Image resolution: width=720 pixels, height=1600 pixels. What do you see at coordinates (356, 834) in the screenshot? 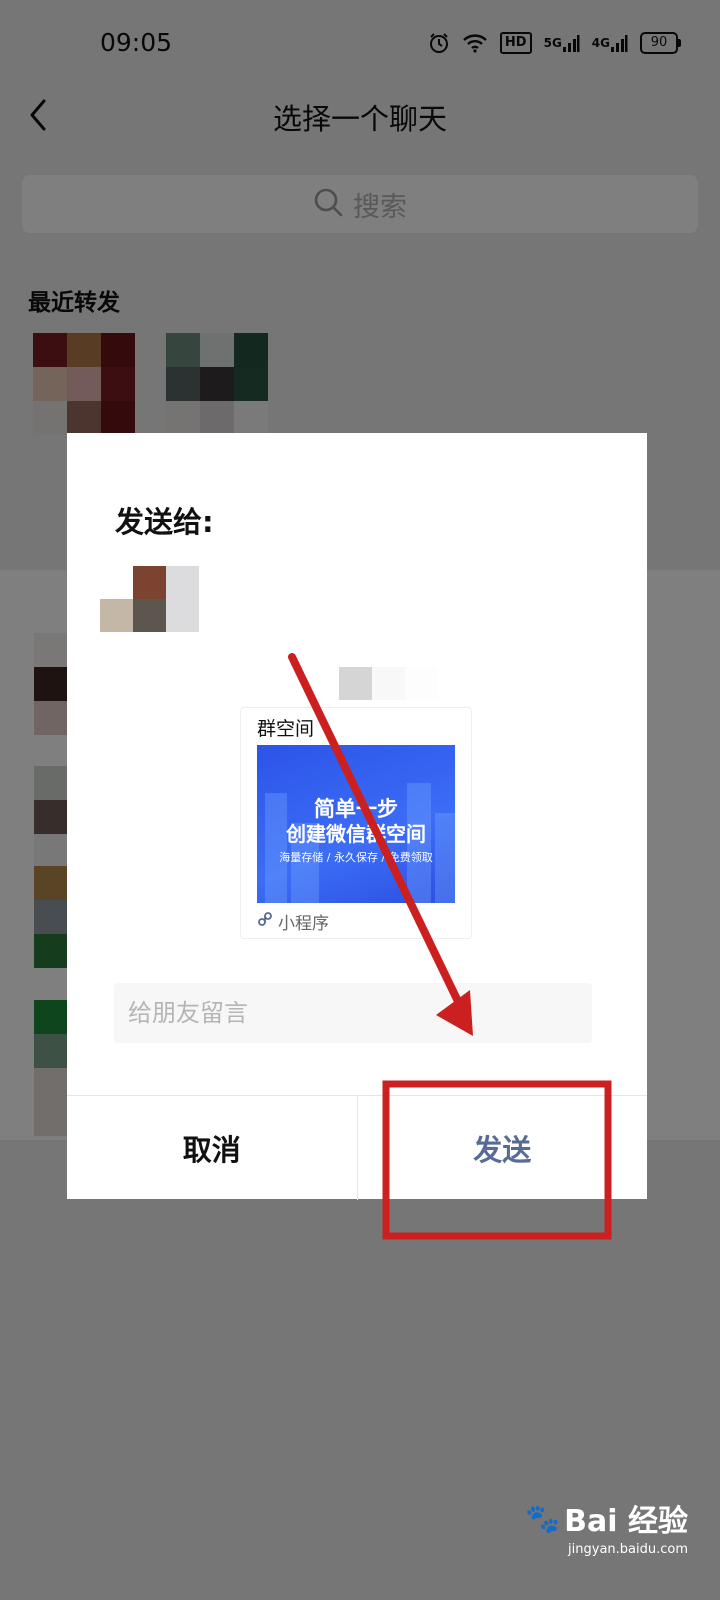
I see `cover-line-2: 创建微信群空间` at bounding box center [356, 834].